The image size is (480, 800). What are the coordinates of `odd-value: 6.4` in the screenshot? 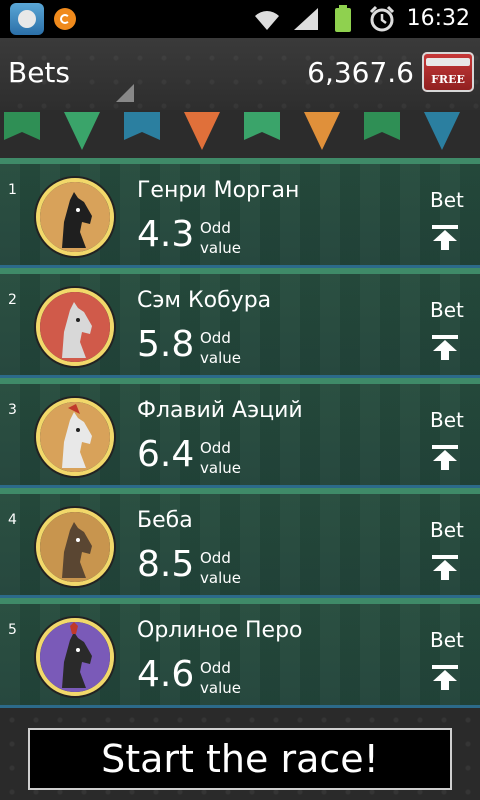 It's located at (166, 454).